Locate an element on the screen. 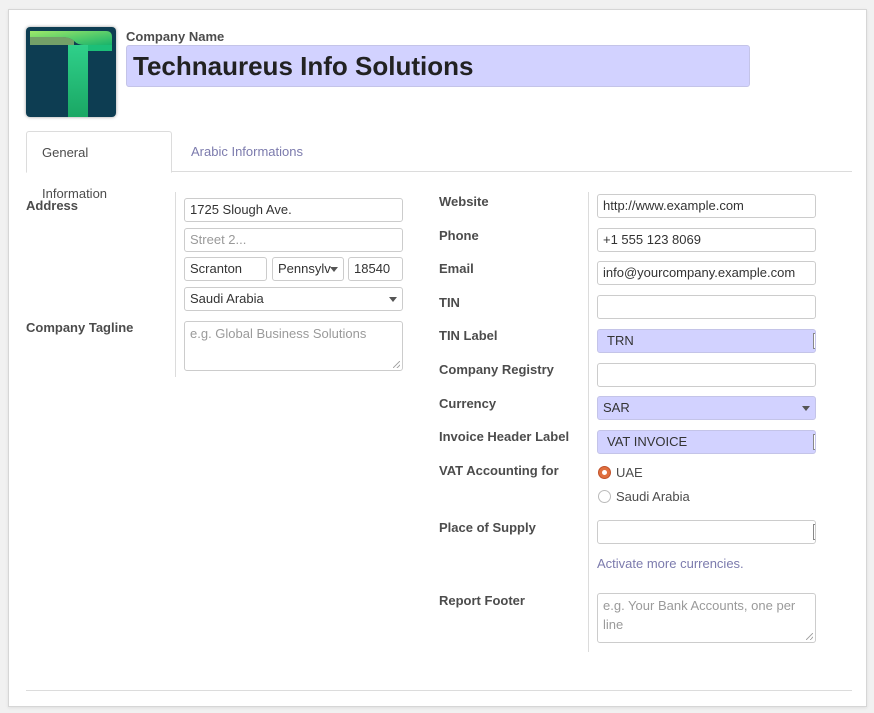  vat-option-saudi-arabia-label: Saudi Arabia is located at coordinates (653, 496).